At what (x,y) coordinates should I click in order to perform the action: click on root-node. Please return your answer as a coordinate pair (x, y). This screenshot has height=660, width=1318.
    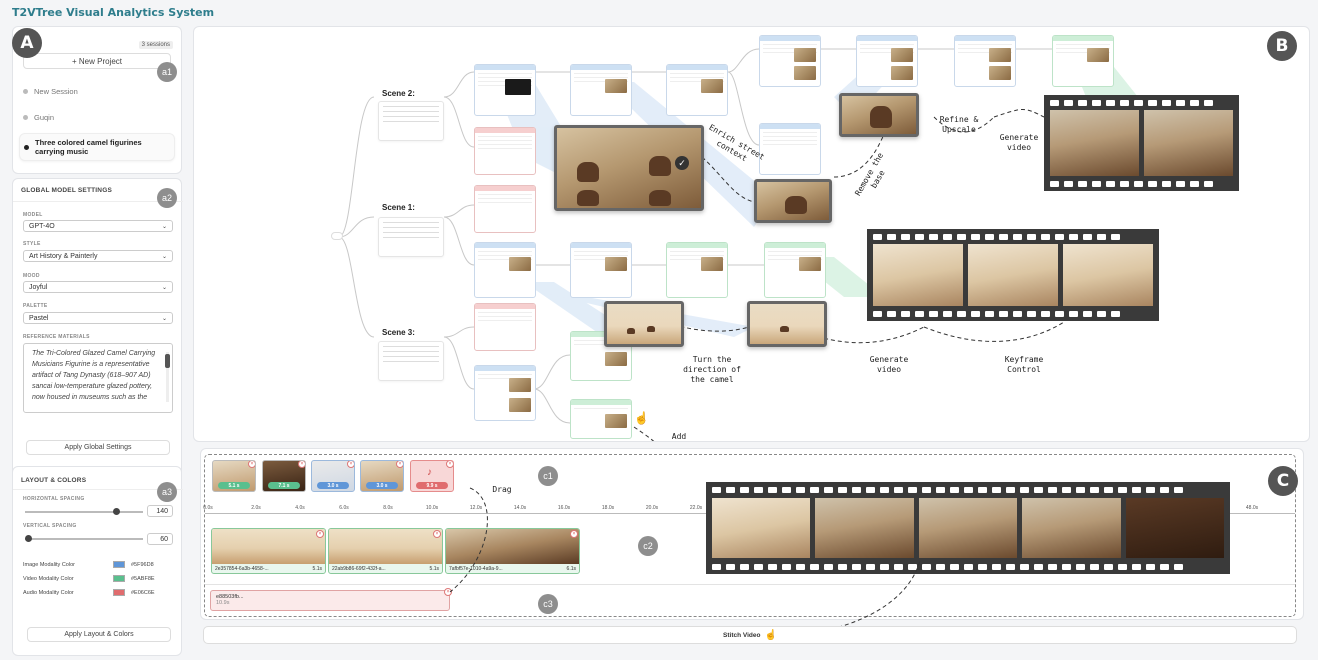
    Looking at the image, I should click on (337, 236).